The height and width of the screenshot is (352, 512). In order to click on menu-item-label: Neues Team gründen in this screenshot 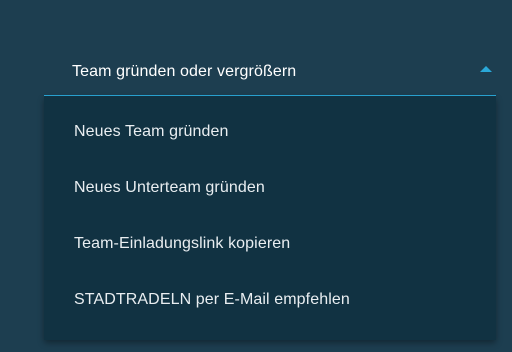, I will do `click(151, 131)`.